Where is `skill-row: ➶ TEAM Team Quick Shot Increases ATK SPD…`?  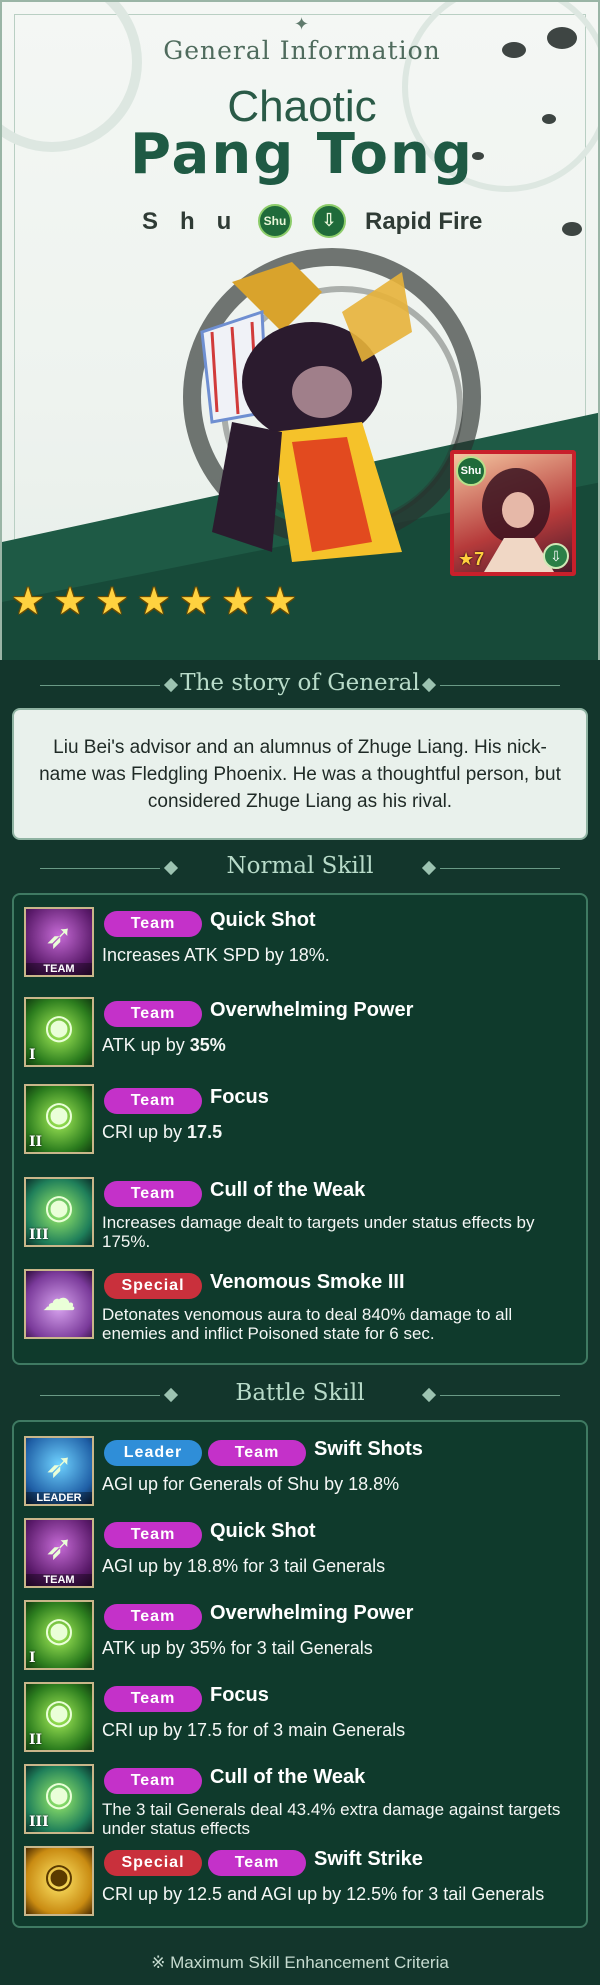
skill-row: ➶ TEAM Team Quick Shot Increases ATK SPD… is located at coordinates (302, 944).